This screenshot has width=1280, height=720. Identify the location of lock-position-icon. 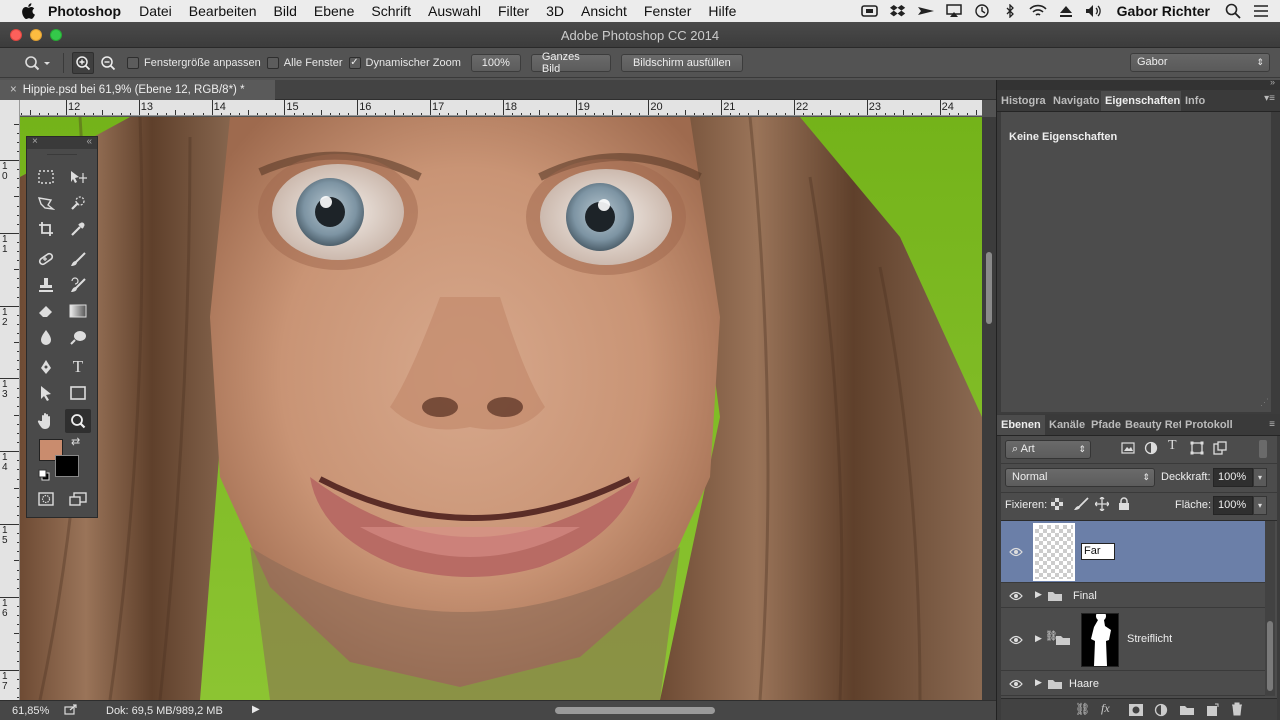
(1102, 505).